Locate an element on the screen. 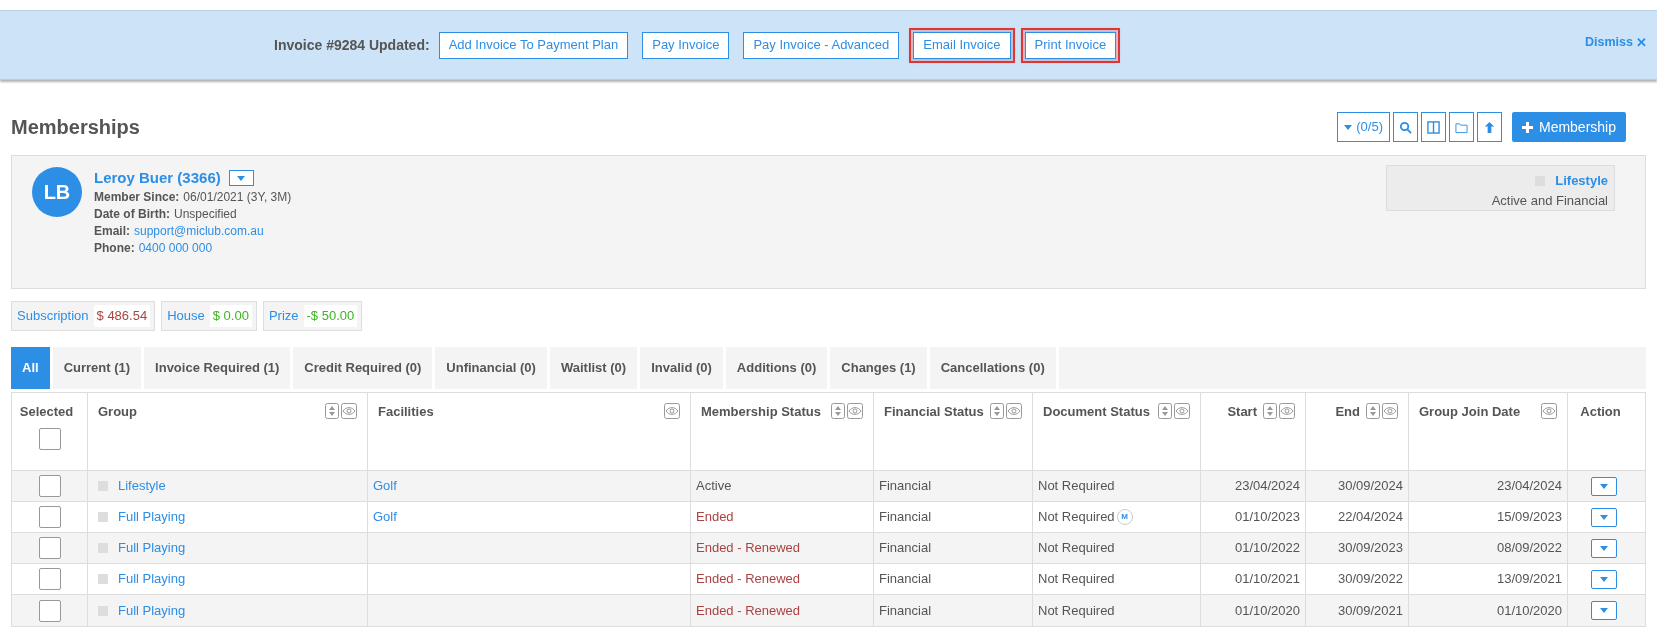 Image resolution: width=1657 pixels, height=642 pixels. column-title: End is located at coordinates (1347, 412).